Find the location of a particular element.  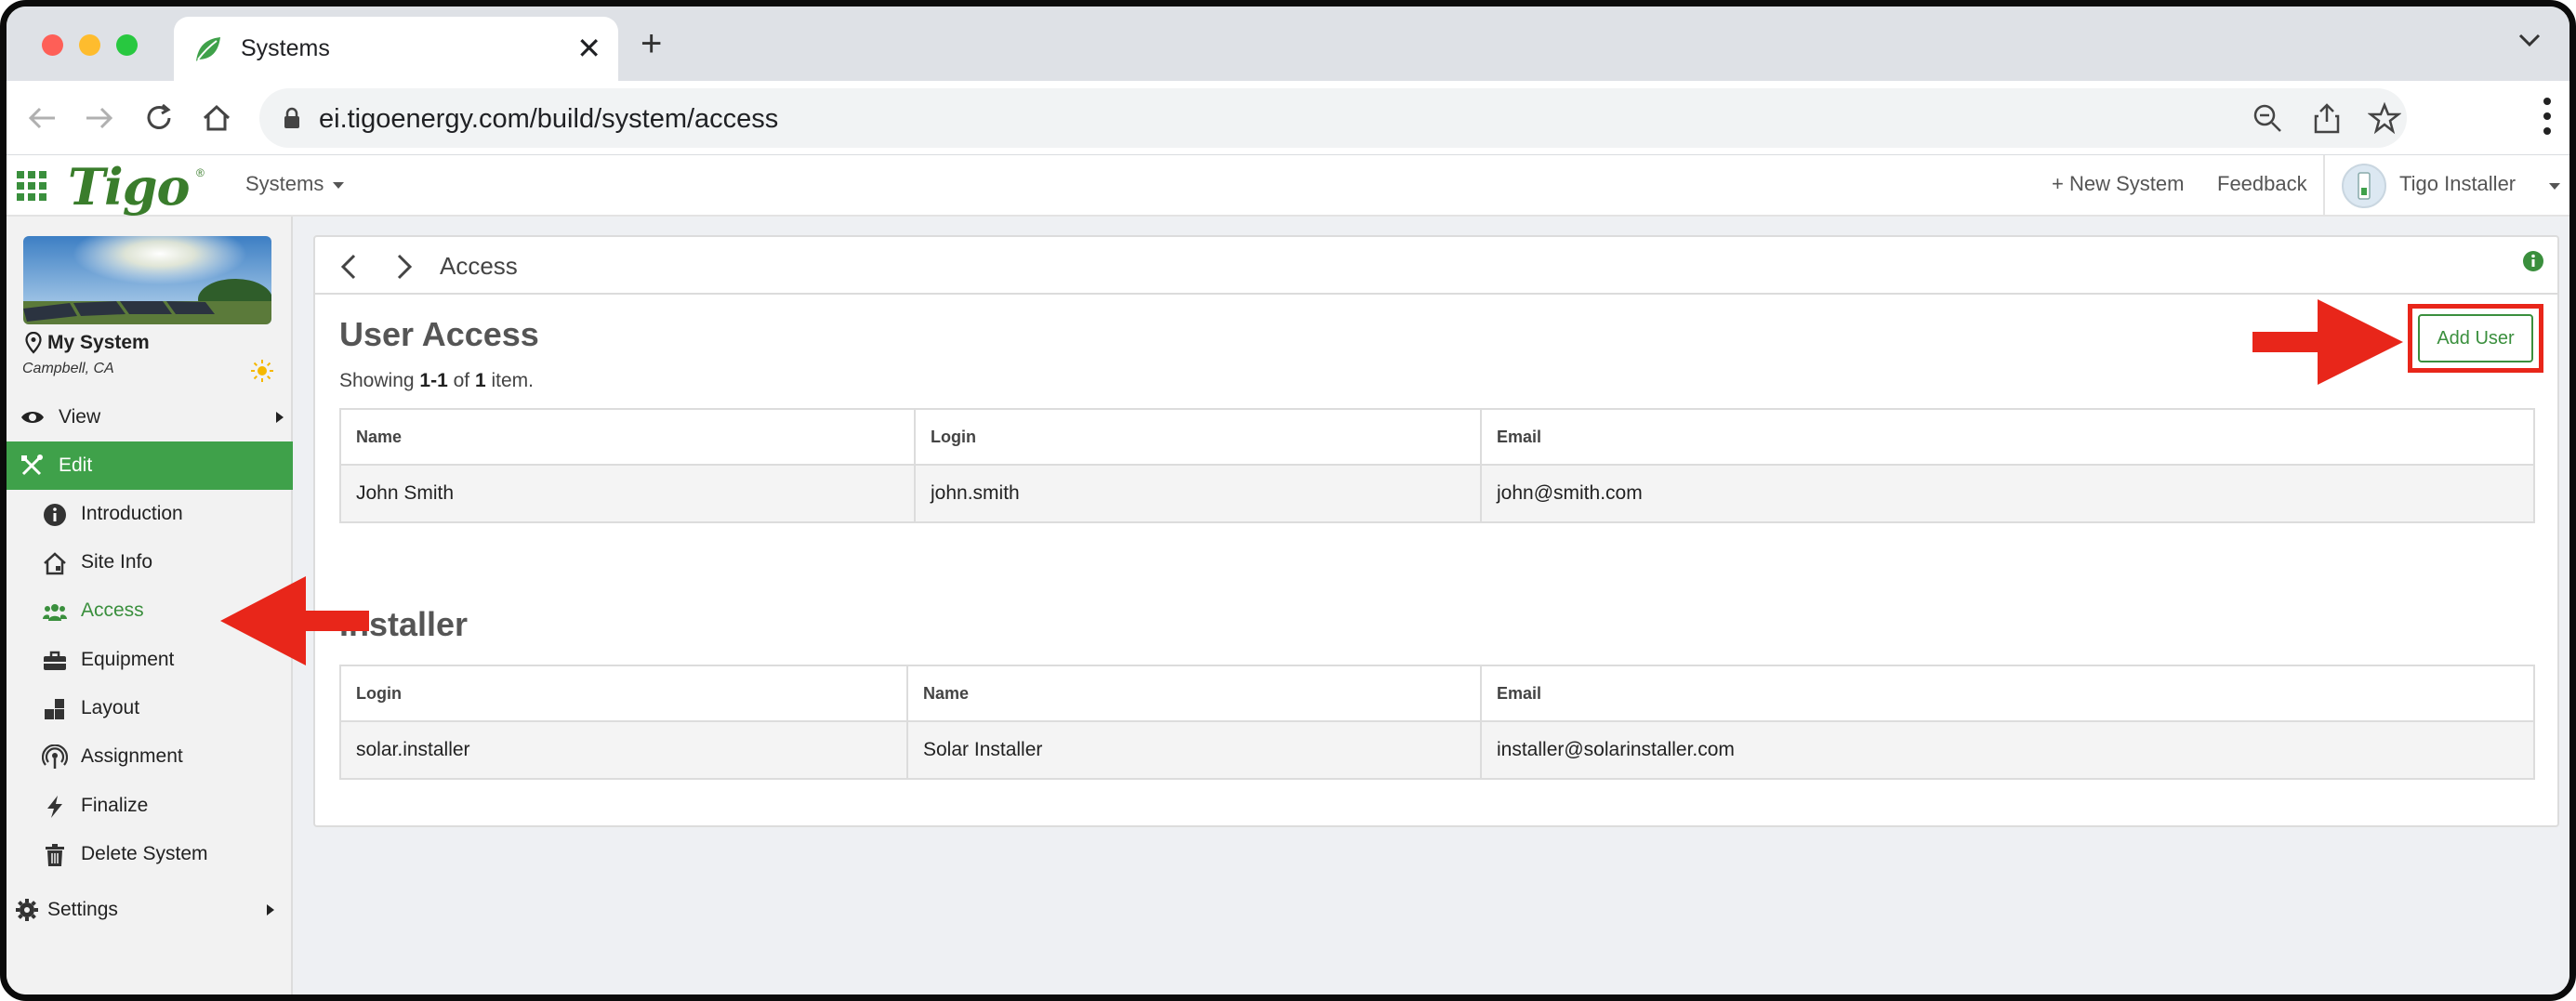

home-icon is located at coordinates (216, 118).